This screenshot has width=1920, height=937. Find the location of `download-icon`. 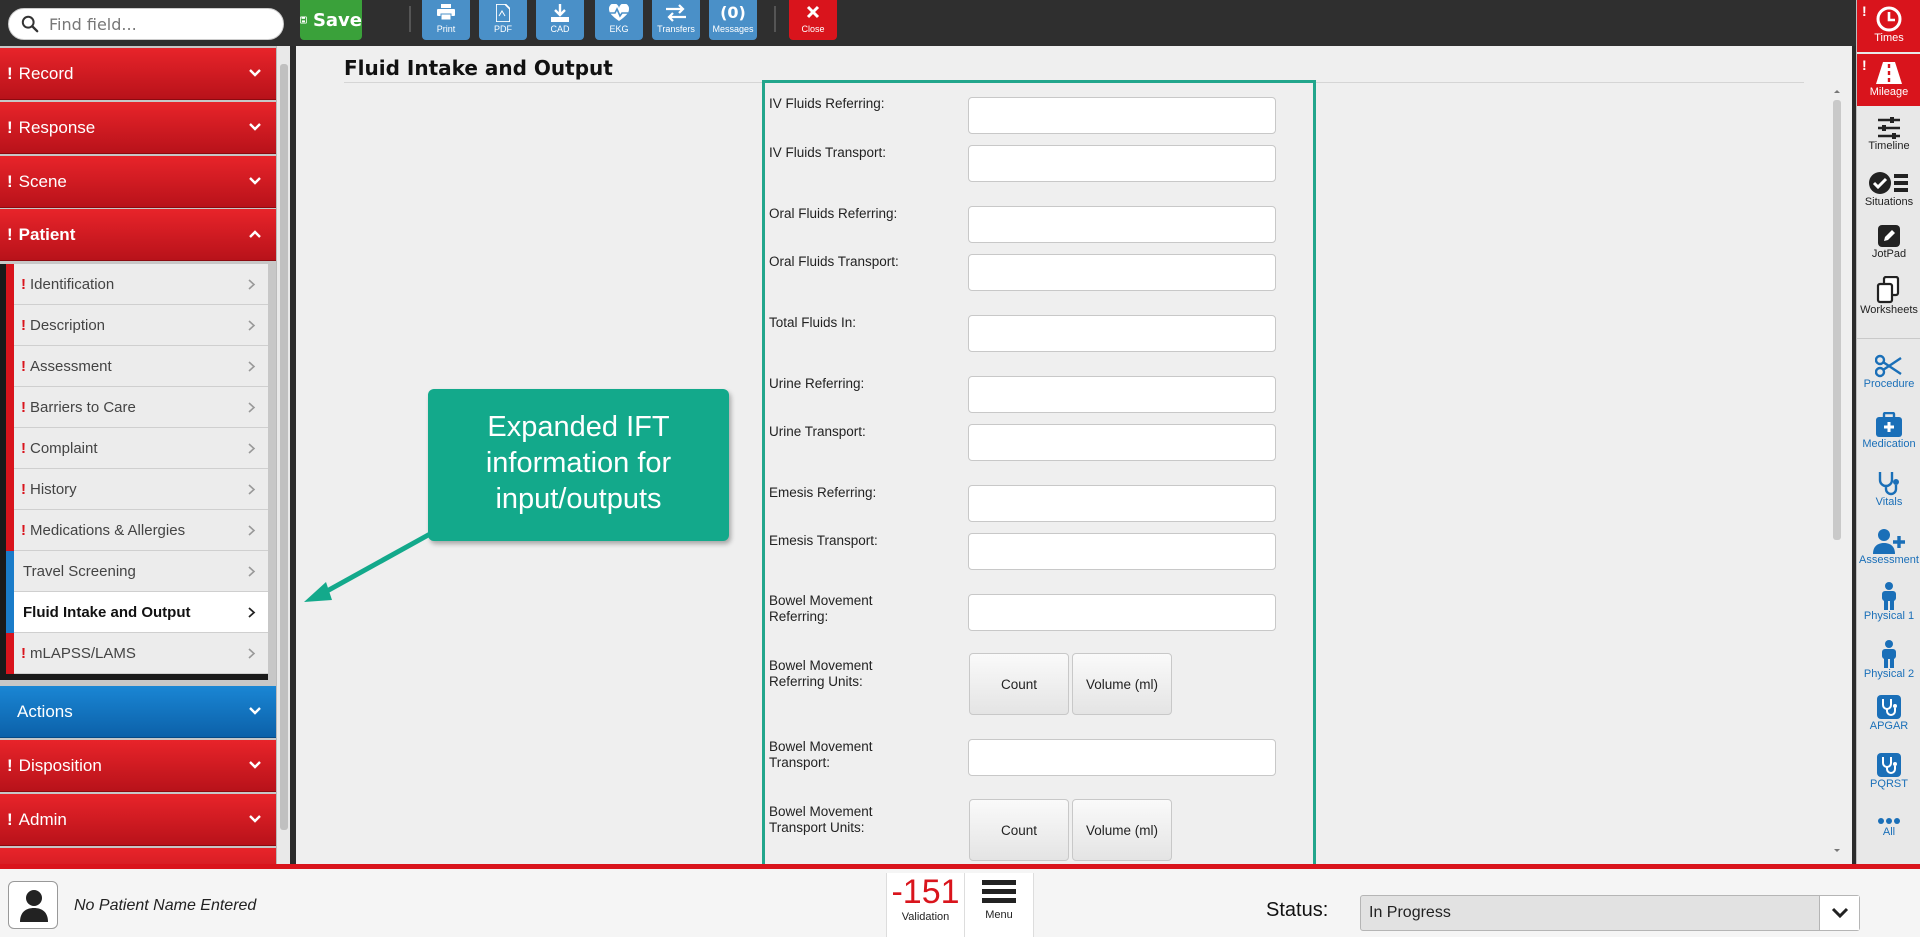

download-icon is located at coordinates (560, 13).